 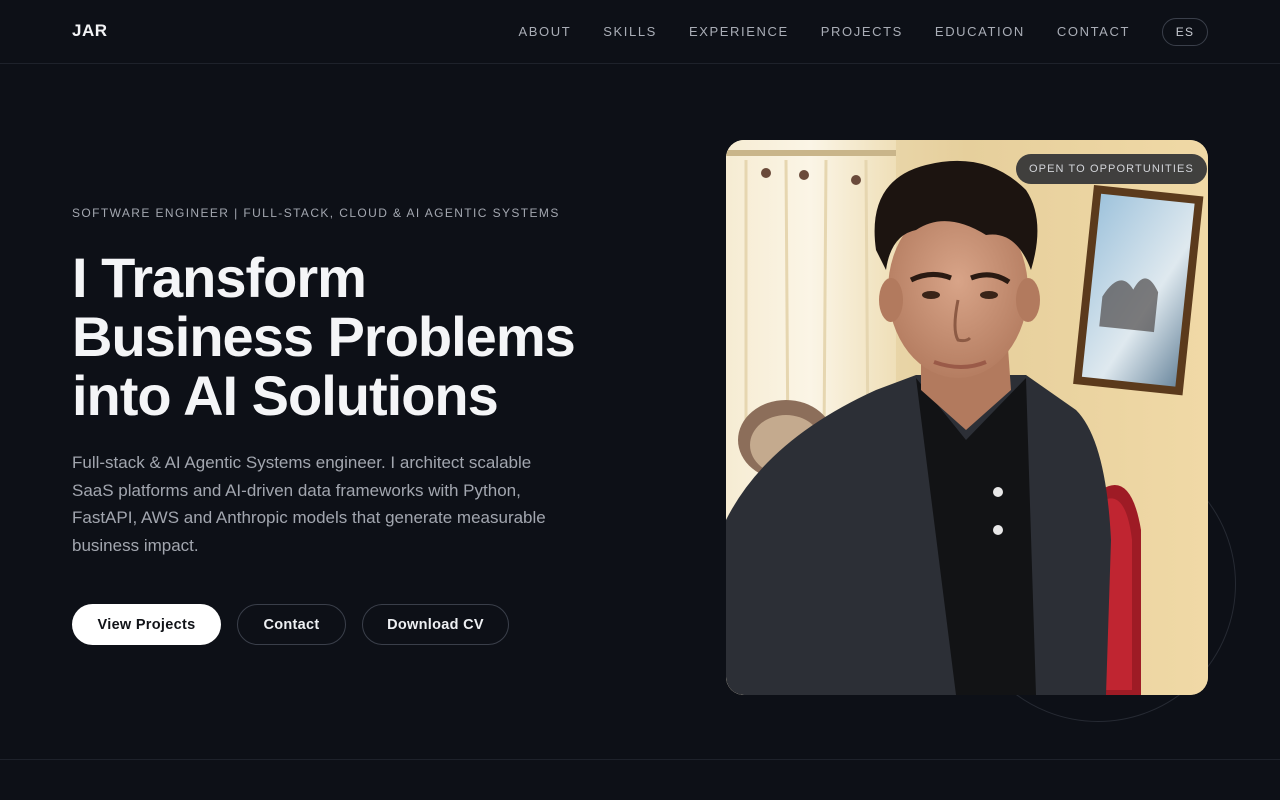 What do you see at coordinates (435, 624) in the screenshot?
I see `download-cv-button: Download CV` at bounding box center [435, 624].